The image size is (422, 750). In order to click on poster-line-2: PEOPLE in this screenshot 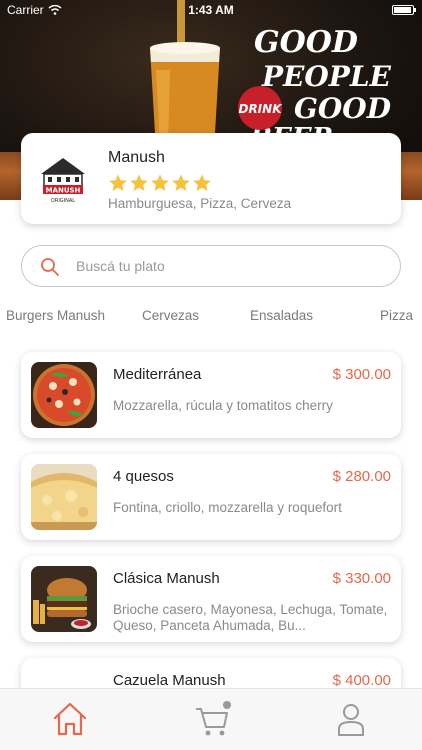, I will do `click(326, 76)`.